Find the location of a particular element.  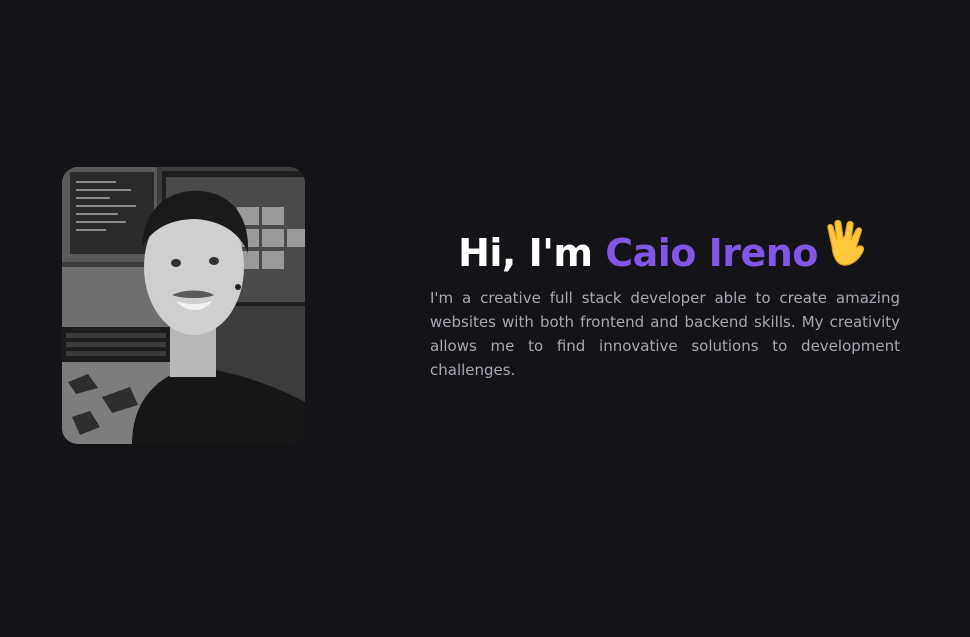

vulcan-salute-icon is located at coordinates (846, 251).